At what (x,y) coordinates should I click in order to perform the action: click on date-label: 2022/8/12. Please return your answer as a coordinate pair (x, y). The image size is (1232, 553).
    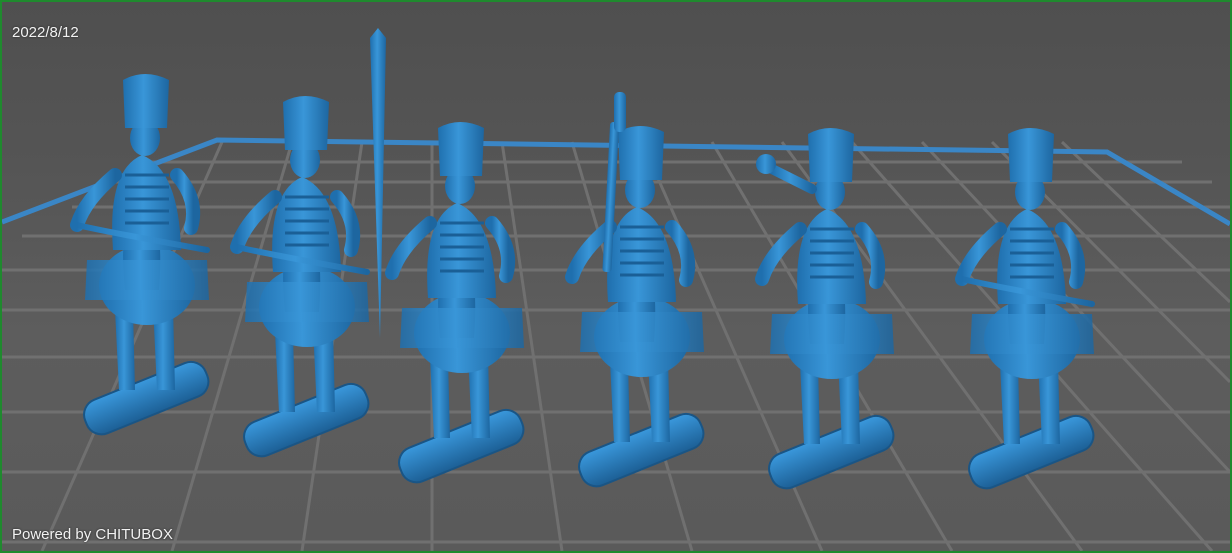
    Looking at the image, I should click on (45, 32).